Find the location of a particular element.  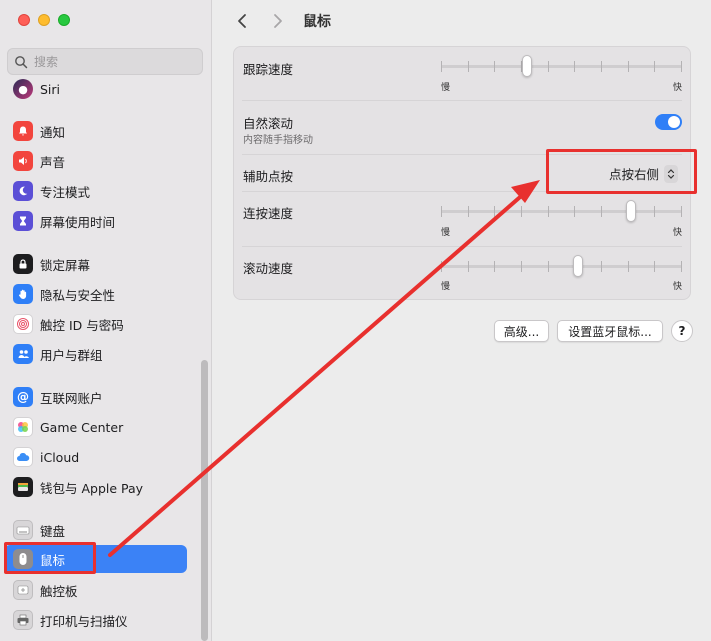

secondary-click-popup: 点按右侧 is located at coordinates (643, 173).